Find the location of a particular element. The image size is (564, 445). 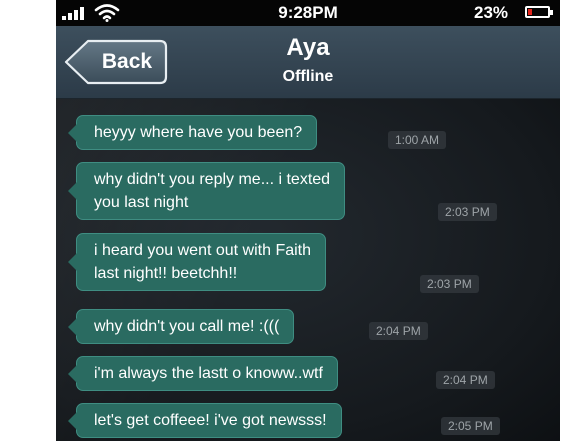

message-time: 1:00 AM is located at coordinates (417, 140).